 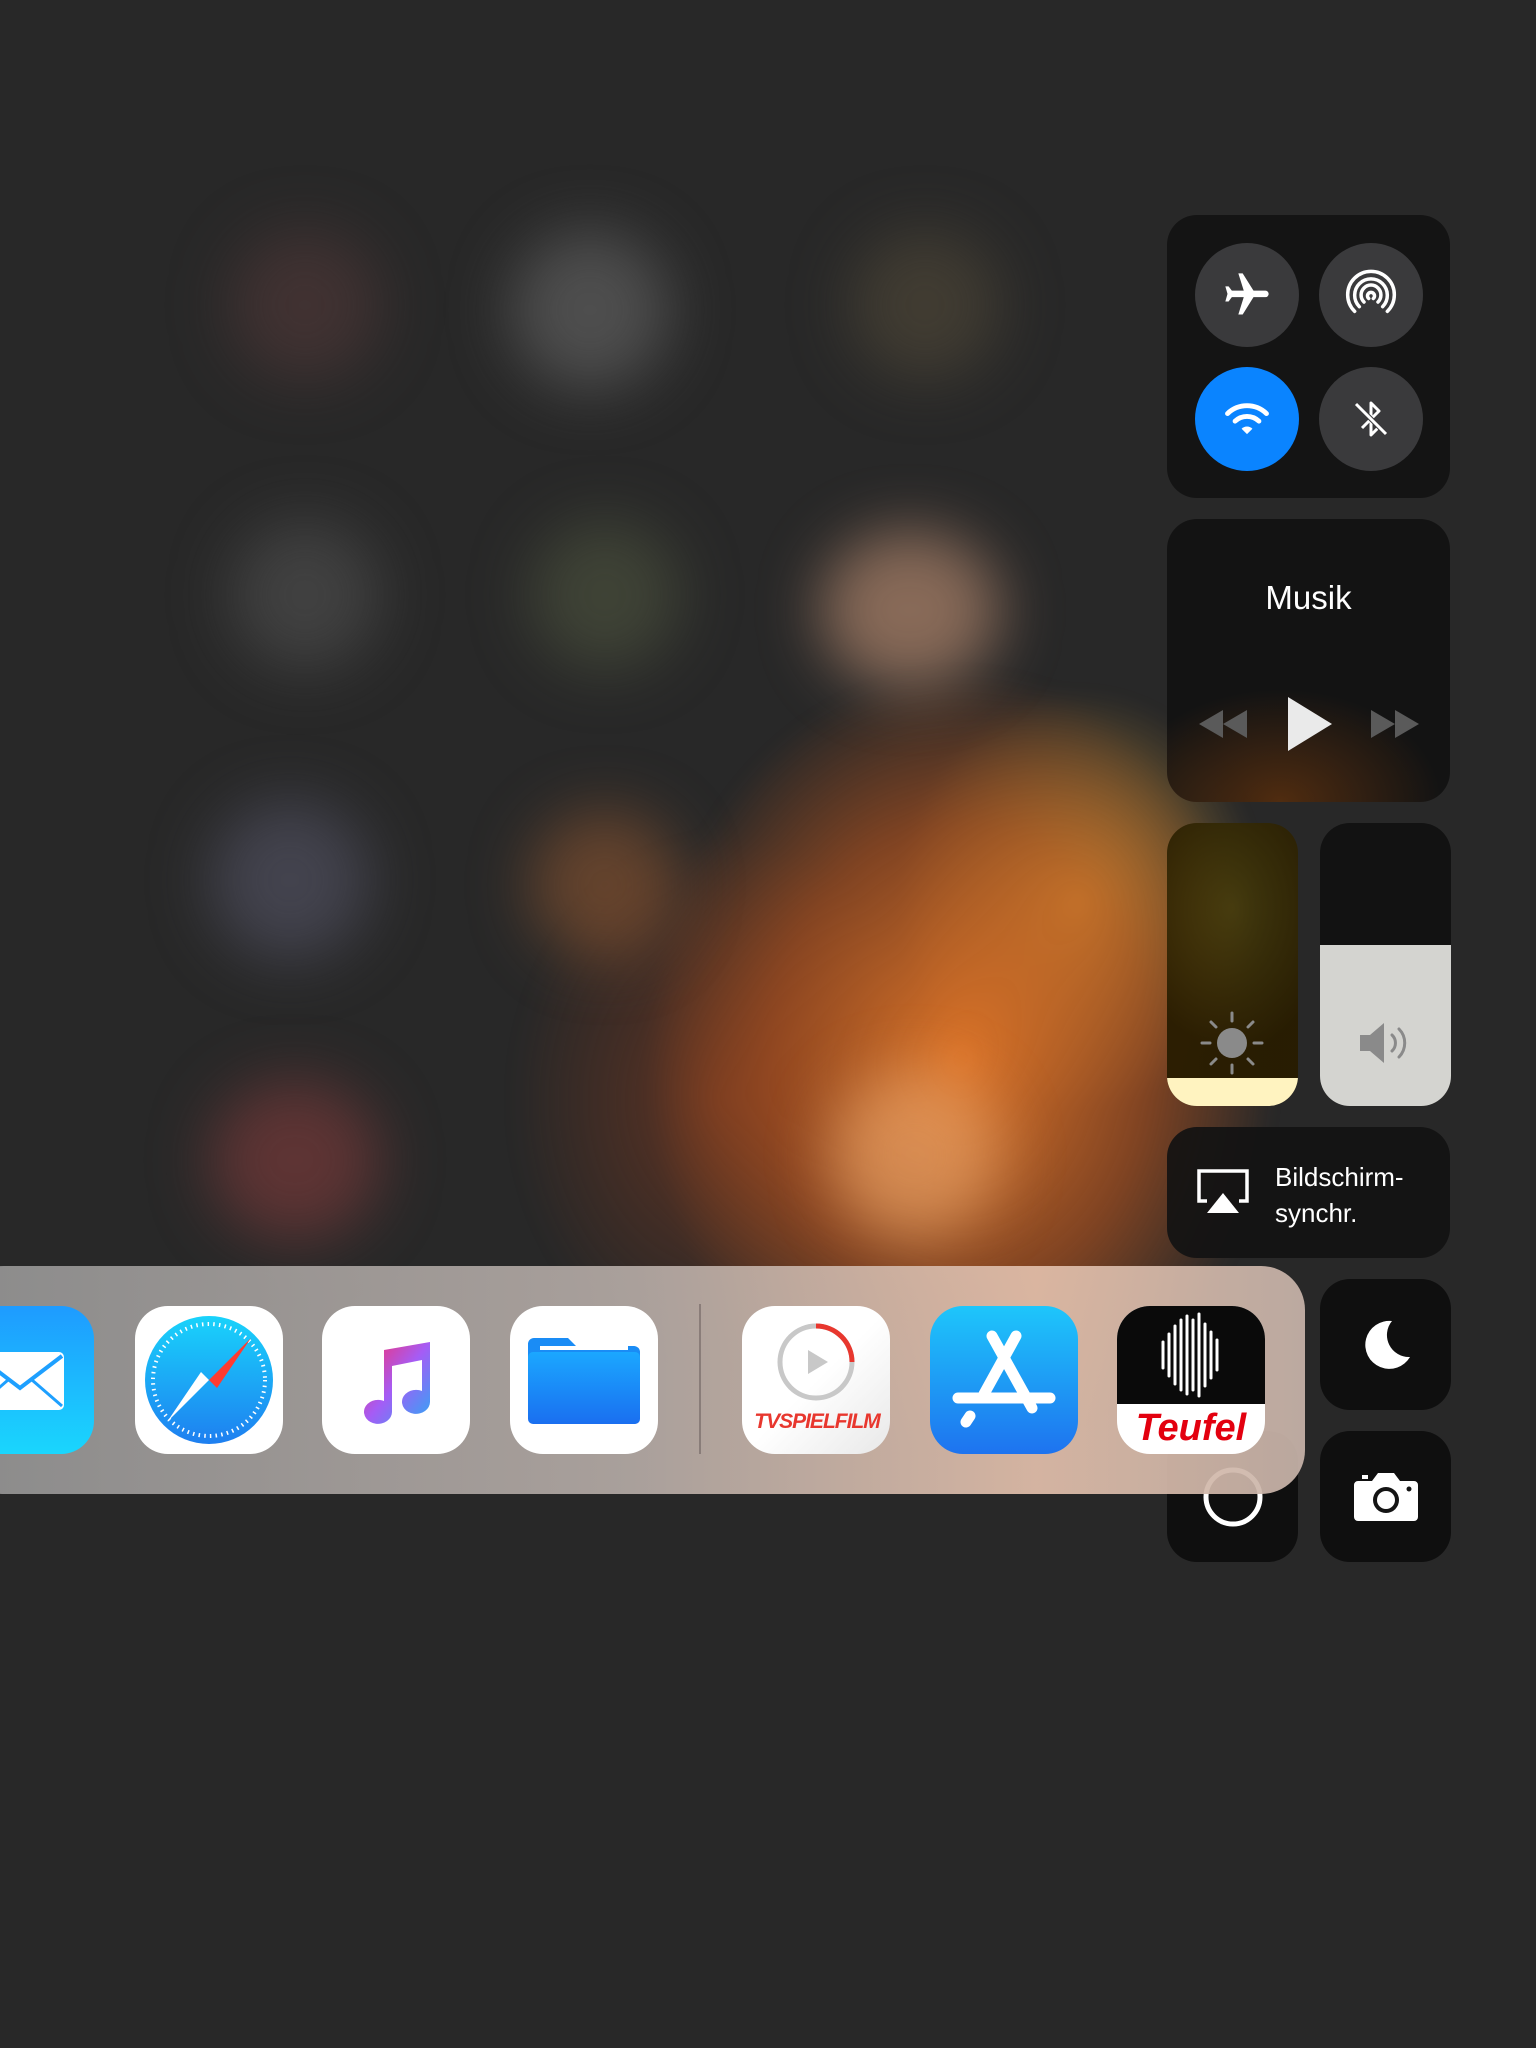 I want to click on airplay-icon, so click(x=1223, y=1191).